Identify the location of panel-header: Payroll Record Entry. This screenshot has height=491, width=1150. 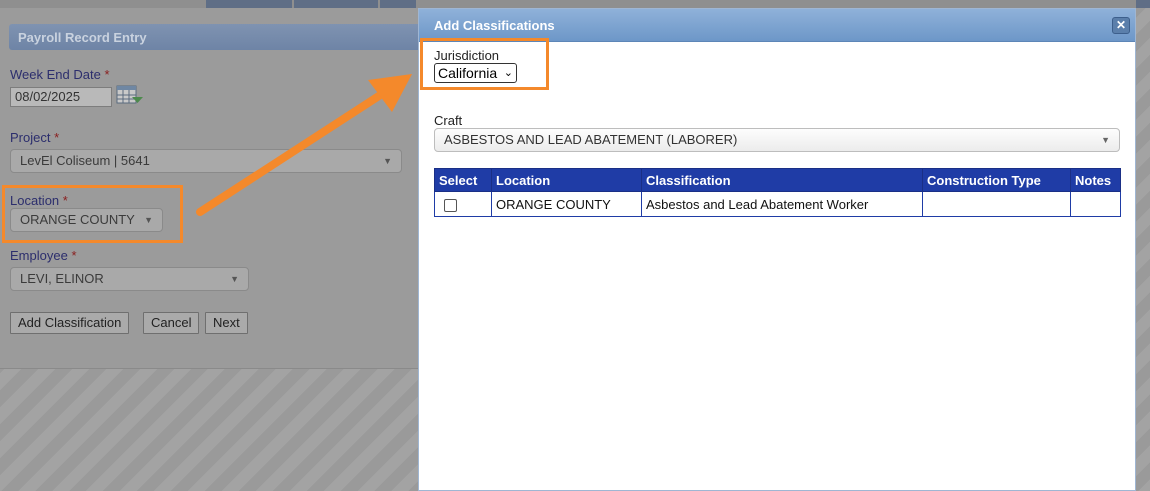
(213, 37).